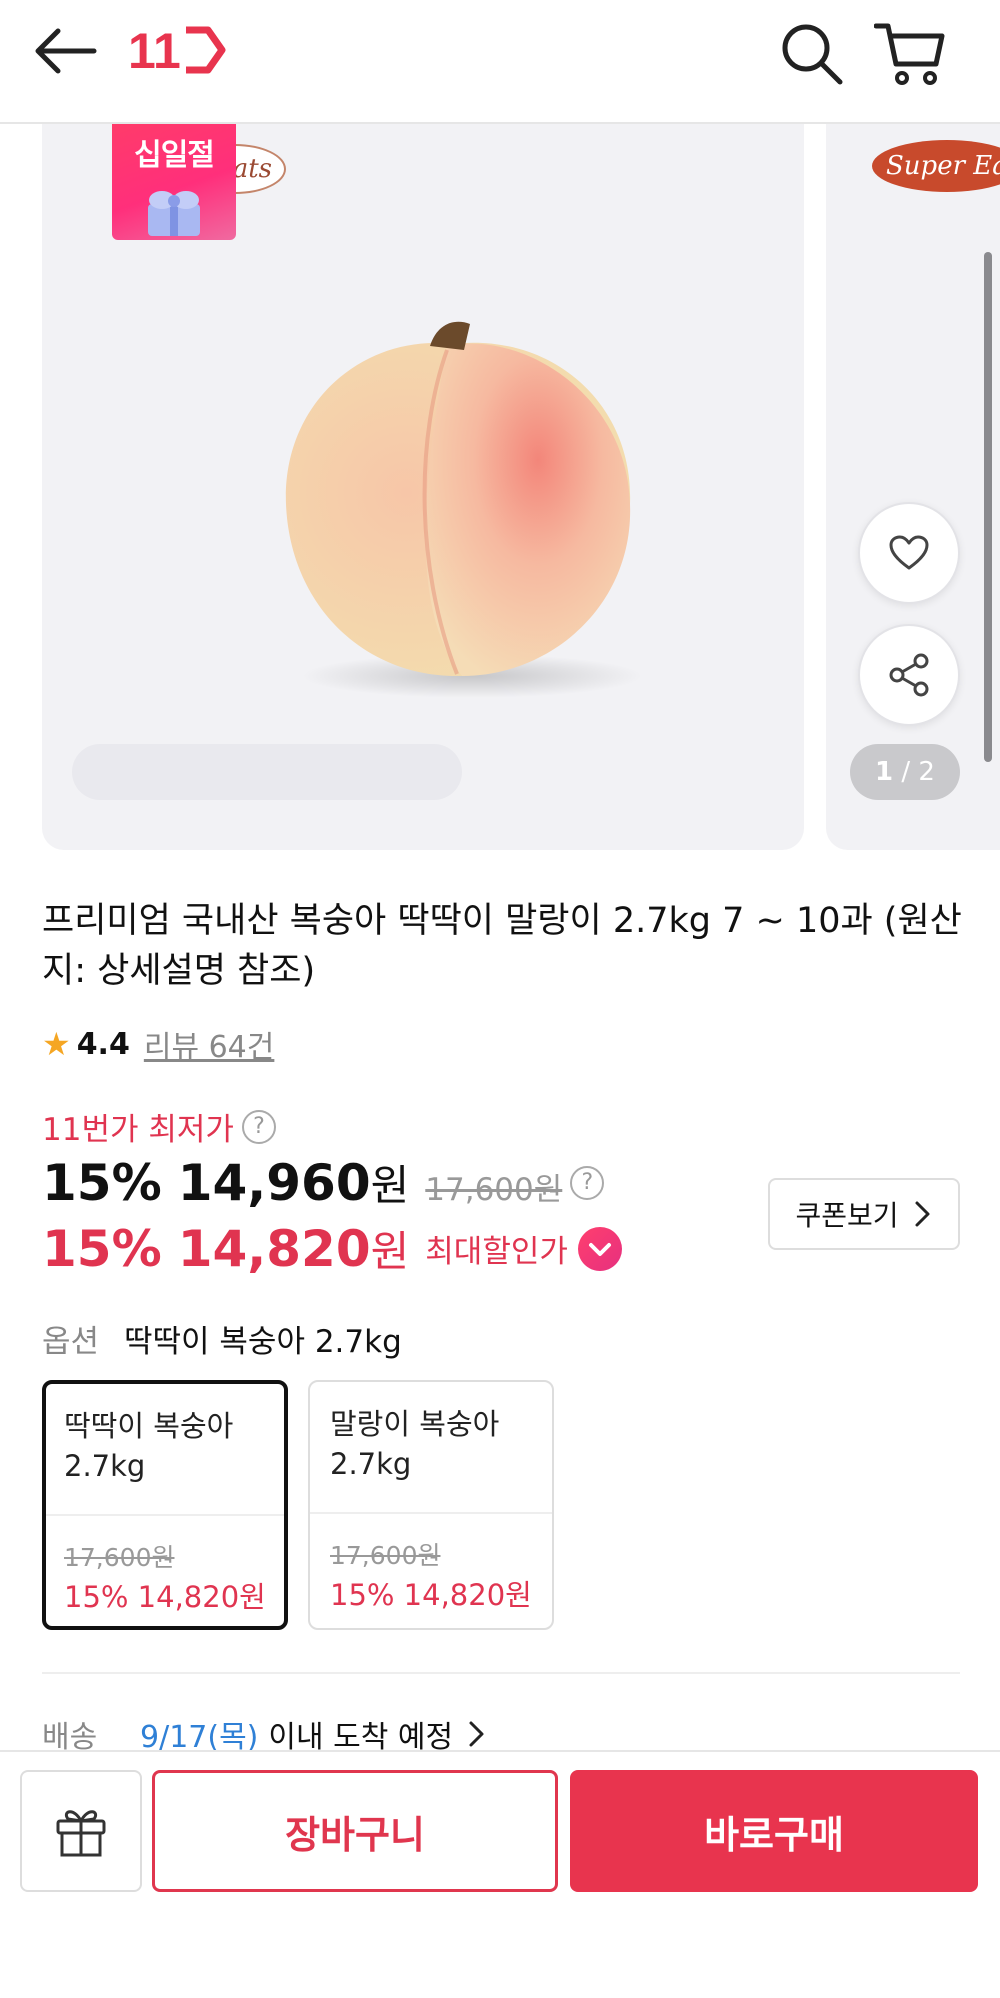 The image size is (1000, 1998). What do you see at coordinates (165, 1505) in the screenshot?
I see `option-card-selected: 딱딱이 복숭아 2.7kg 17,600원 15% 14,820원` at bounding box center [165, 1505].